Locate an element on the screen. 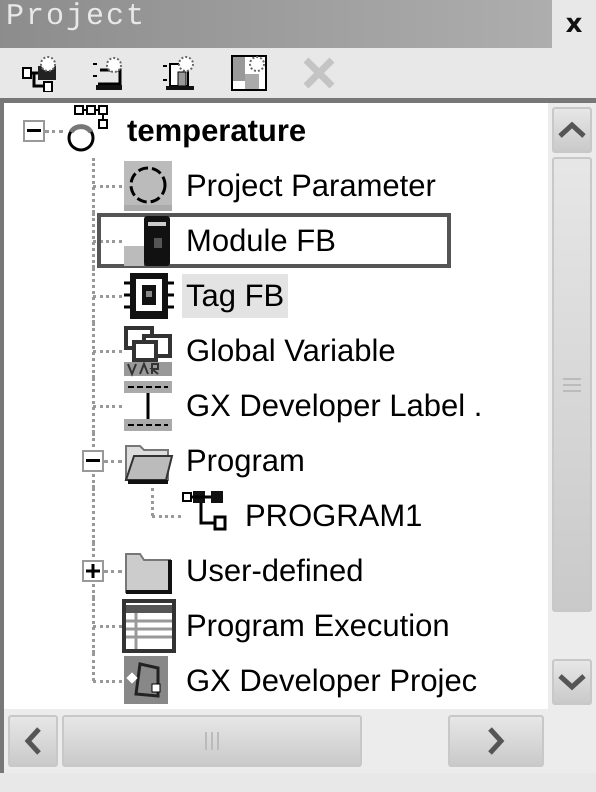 The width and height of the screenshot is (596, 792). tree-item: Module FB is located at coordinates (261, 240).